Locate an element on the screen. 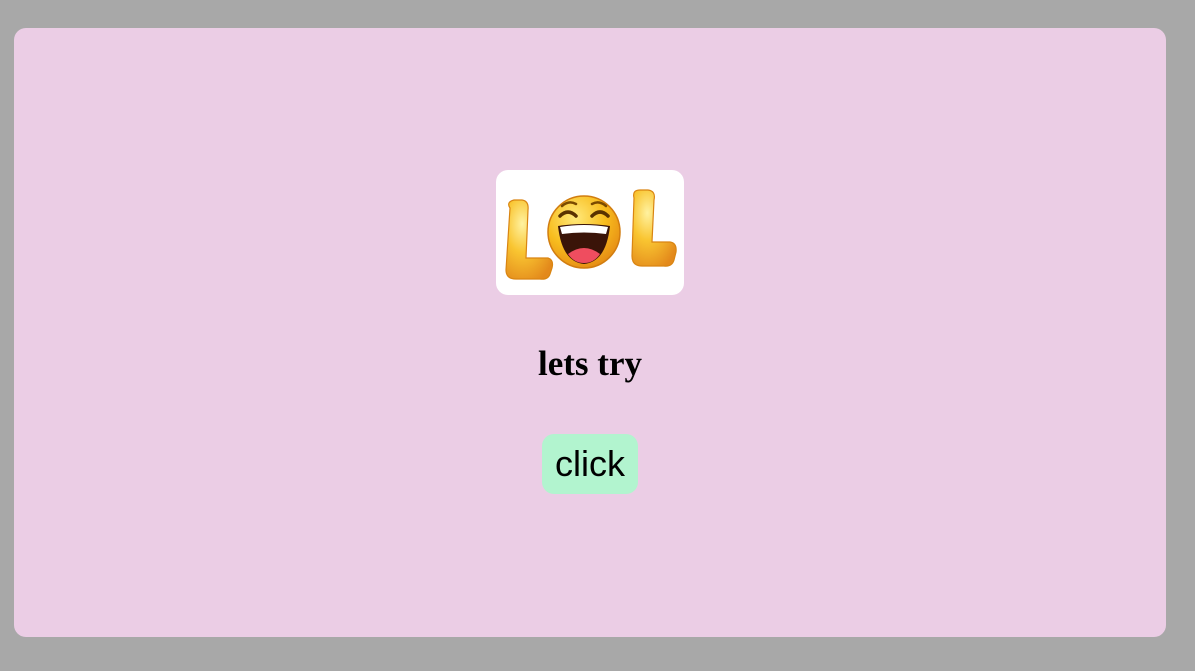 This screenshot has height=671, width=1195. laughing-emoji-icon is located at coordinates (591, 234).